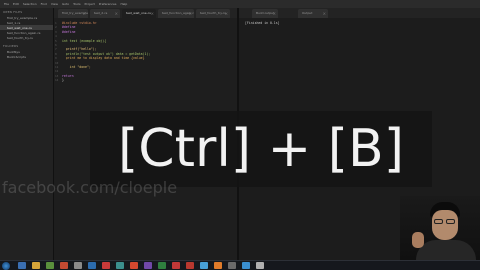 The height and width of the screenshot is (270, 480). I want to click on menu-item-preferences: Preferences, so click(108, 4).